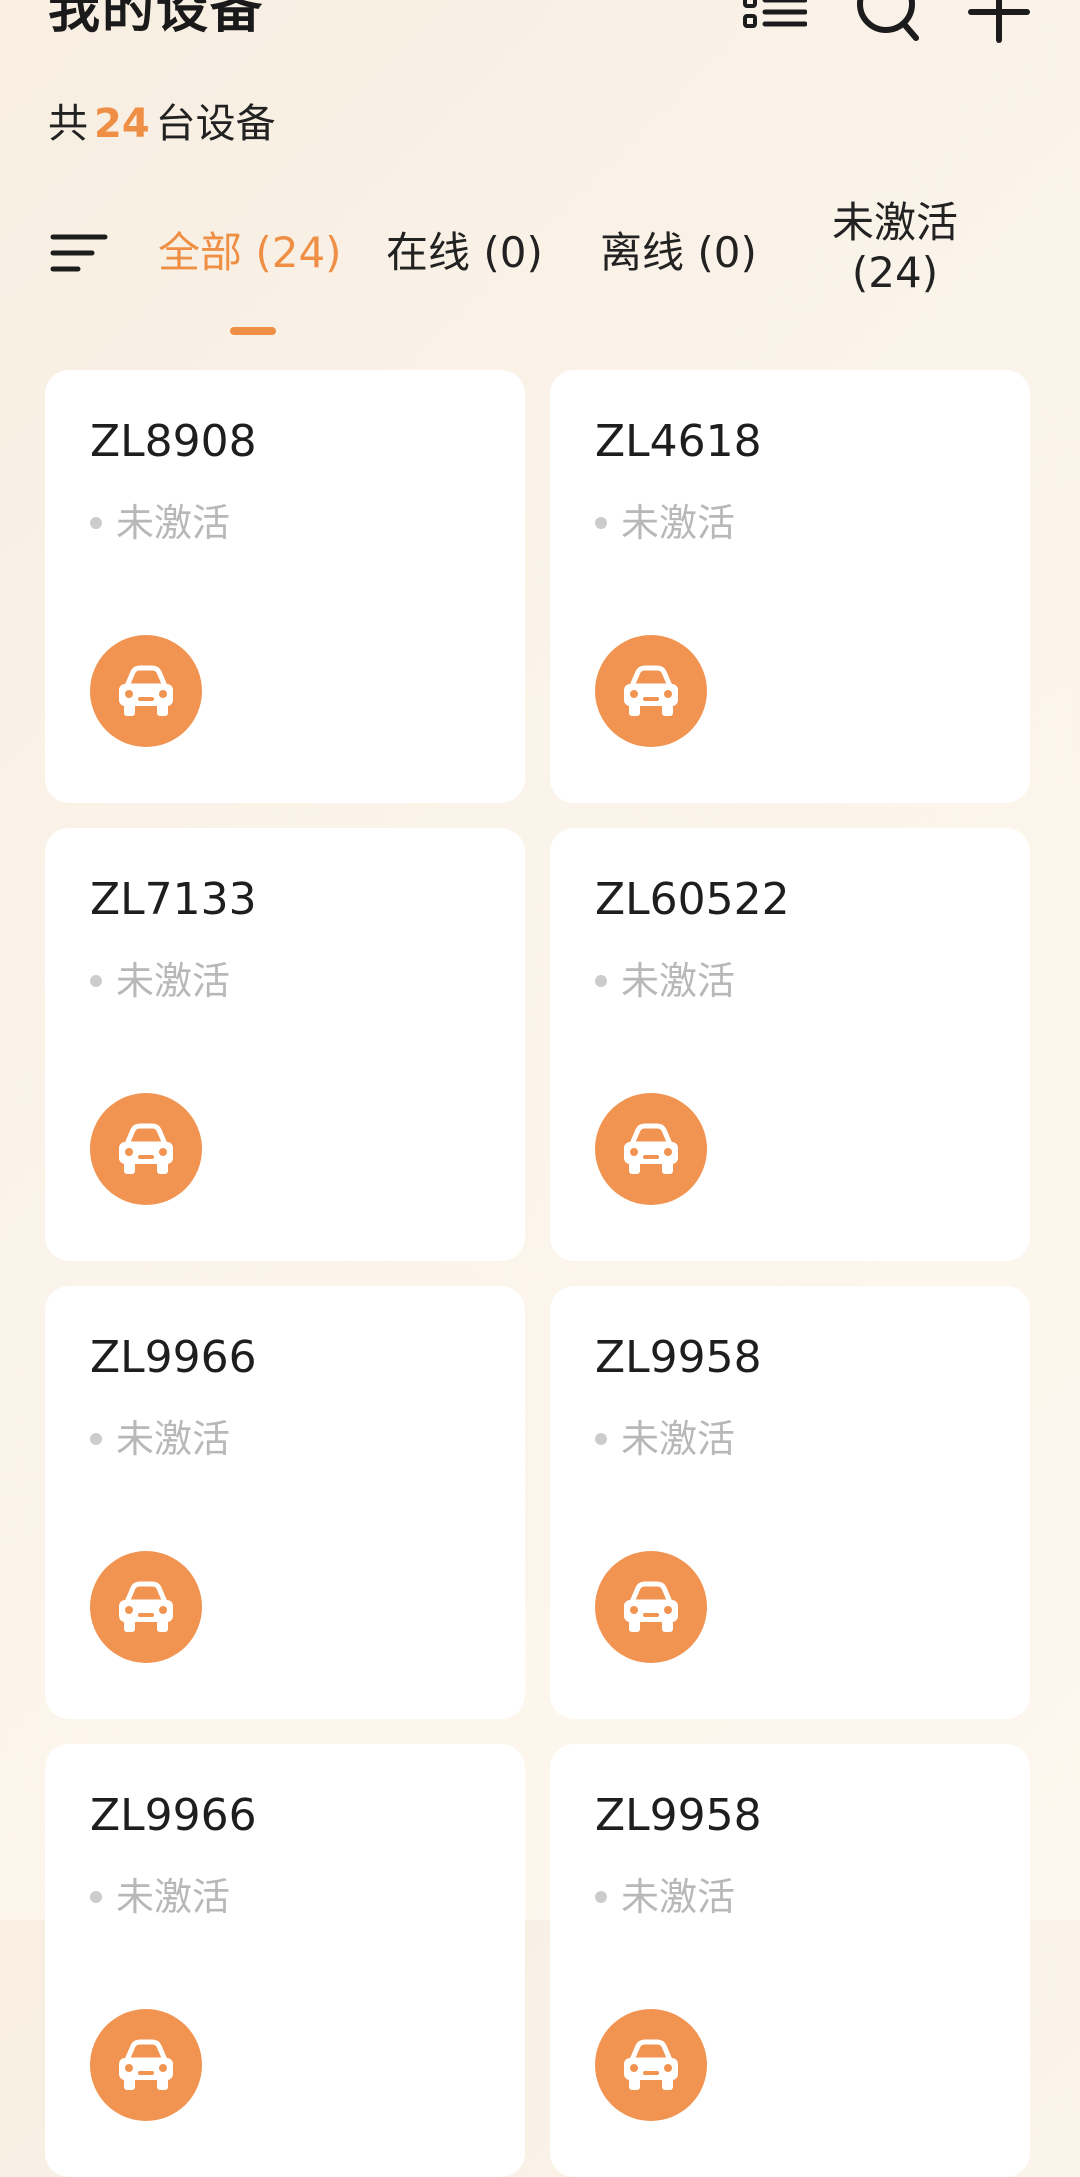  Describe the element at coordinates (285, 1044) in the screenshot. I see `device-card: ZL7133 未激活` at that location.